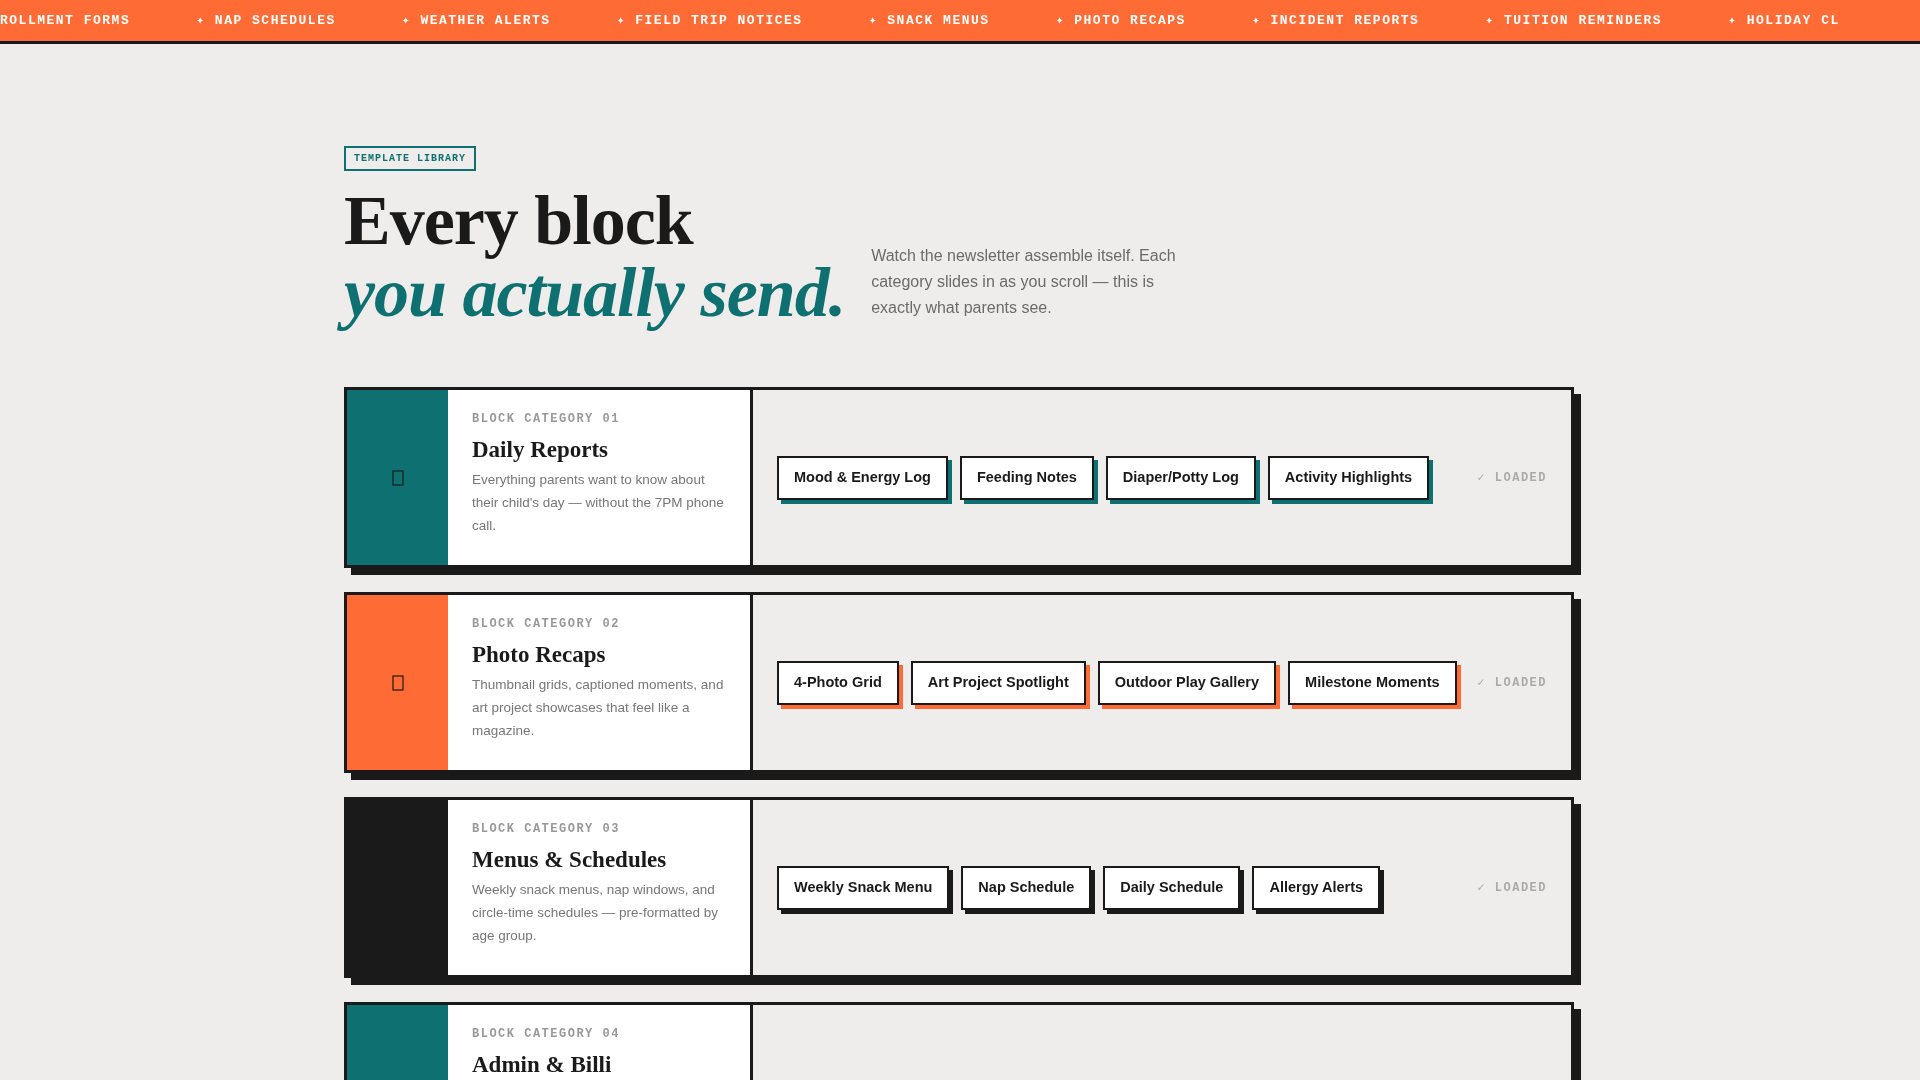 This screenshot has height=1080, width=1920. What do you see at coordinates (1120, 20) in the screenshot?
I see `ticker-item: ✦ PHOTO RECAPS` at bounding box center [1120, 20].